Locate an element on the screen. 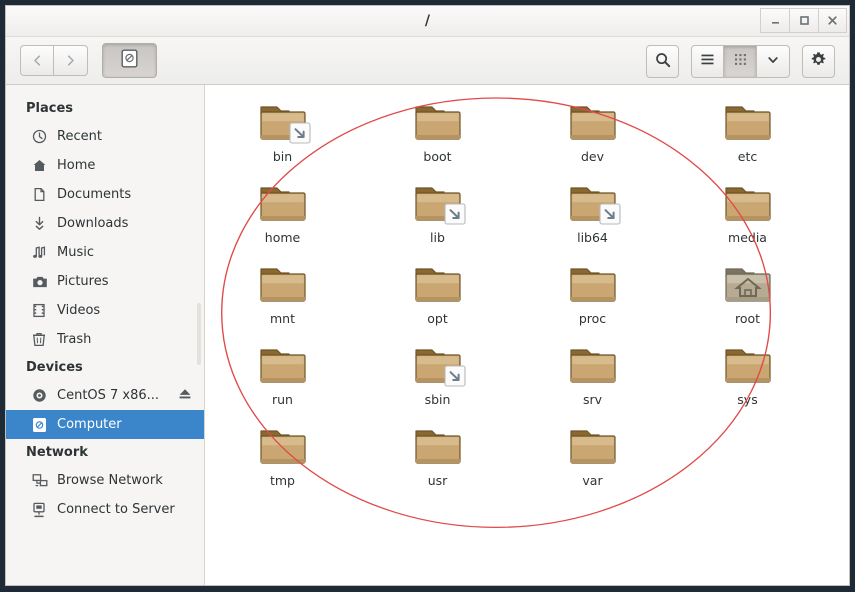 The height and width of the screenshot is (592, 855). gear-icon is located at coordinates (818, 61).